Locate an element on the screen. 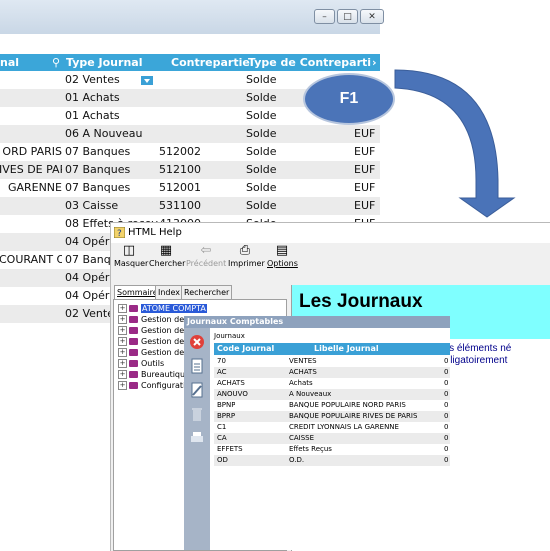  panel-action-bar is located at coordinates (197, 439).